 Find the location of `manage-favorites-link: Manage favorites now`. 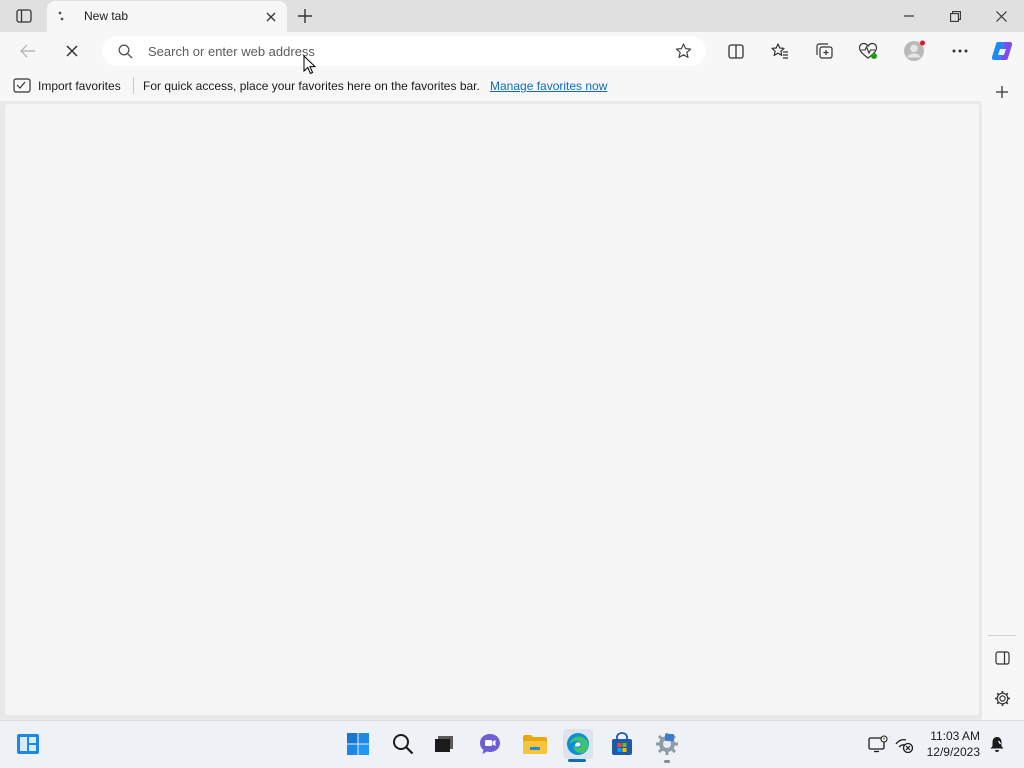

manage-favorites-link: Manage favorites now is located at coordinates (548, 86).